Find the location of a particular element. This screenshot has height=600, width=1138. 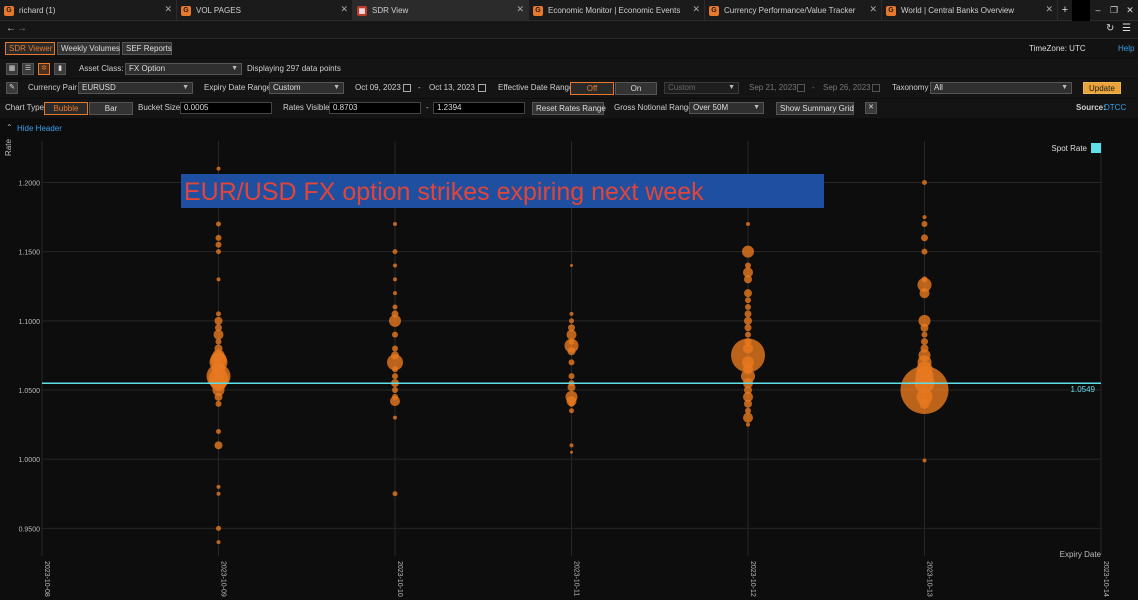

tab-central-banks: G World | Central Banks Overview ✕ is located at coordinates (970, 10).